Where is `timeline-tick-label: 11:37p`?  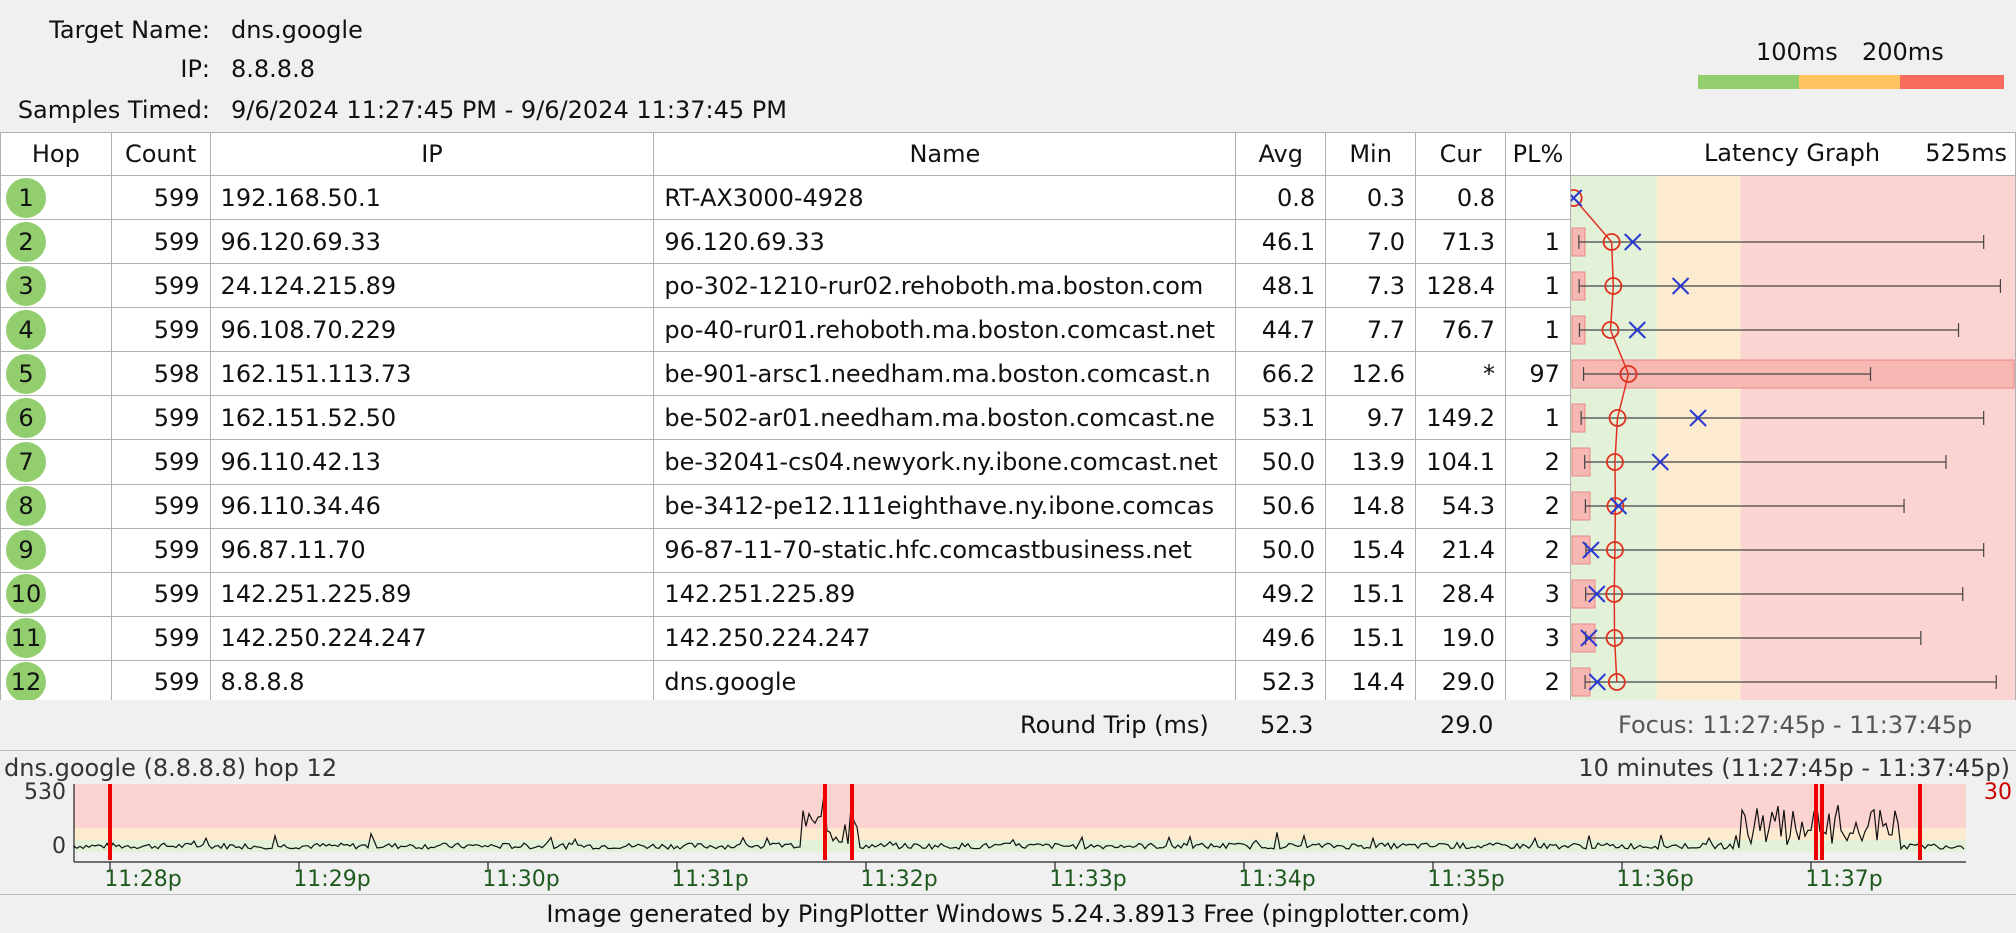
timeline-tick-label: 11:37p is located at coordinates (1843, 879).